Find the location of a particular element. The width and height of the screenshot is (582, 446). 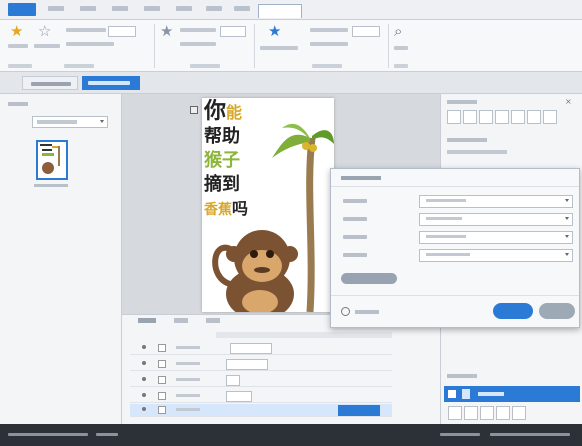

duration-field is located at coordinates (366, 31).